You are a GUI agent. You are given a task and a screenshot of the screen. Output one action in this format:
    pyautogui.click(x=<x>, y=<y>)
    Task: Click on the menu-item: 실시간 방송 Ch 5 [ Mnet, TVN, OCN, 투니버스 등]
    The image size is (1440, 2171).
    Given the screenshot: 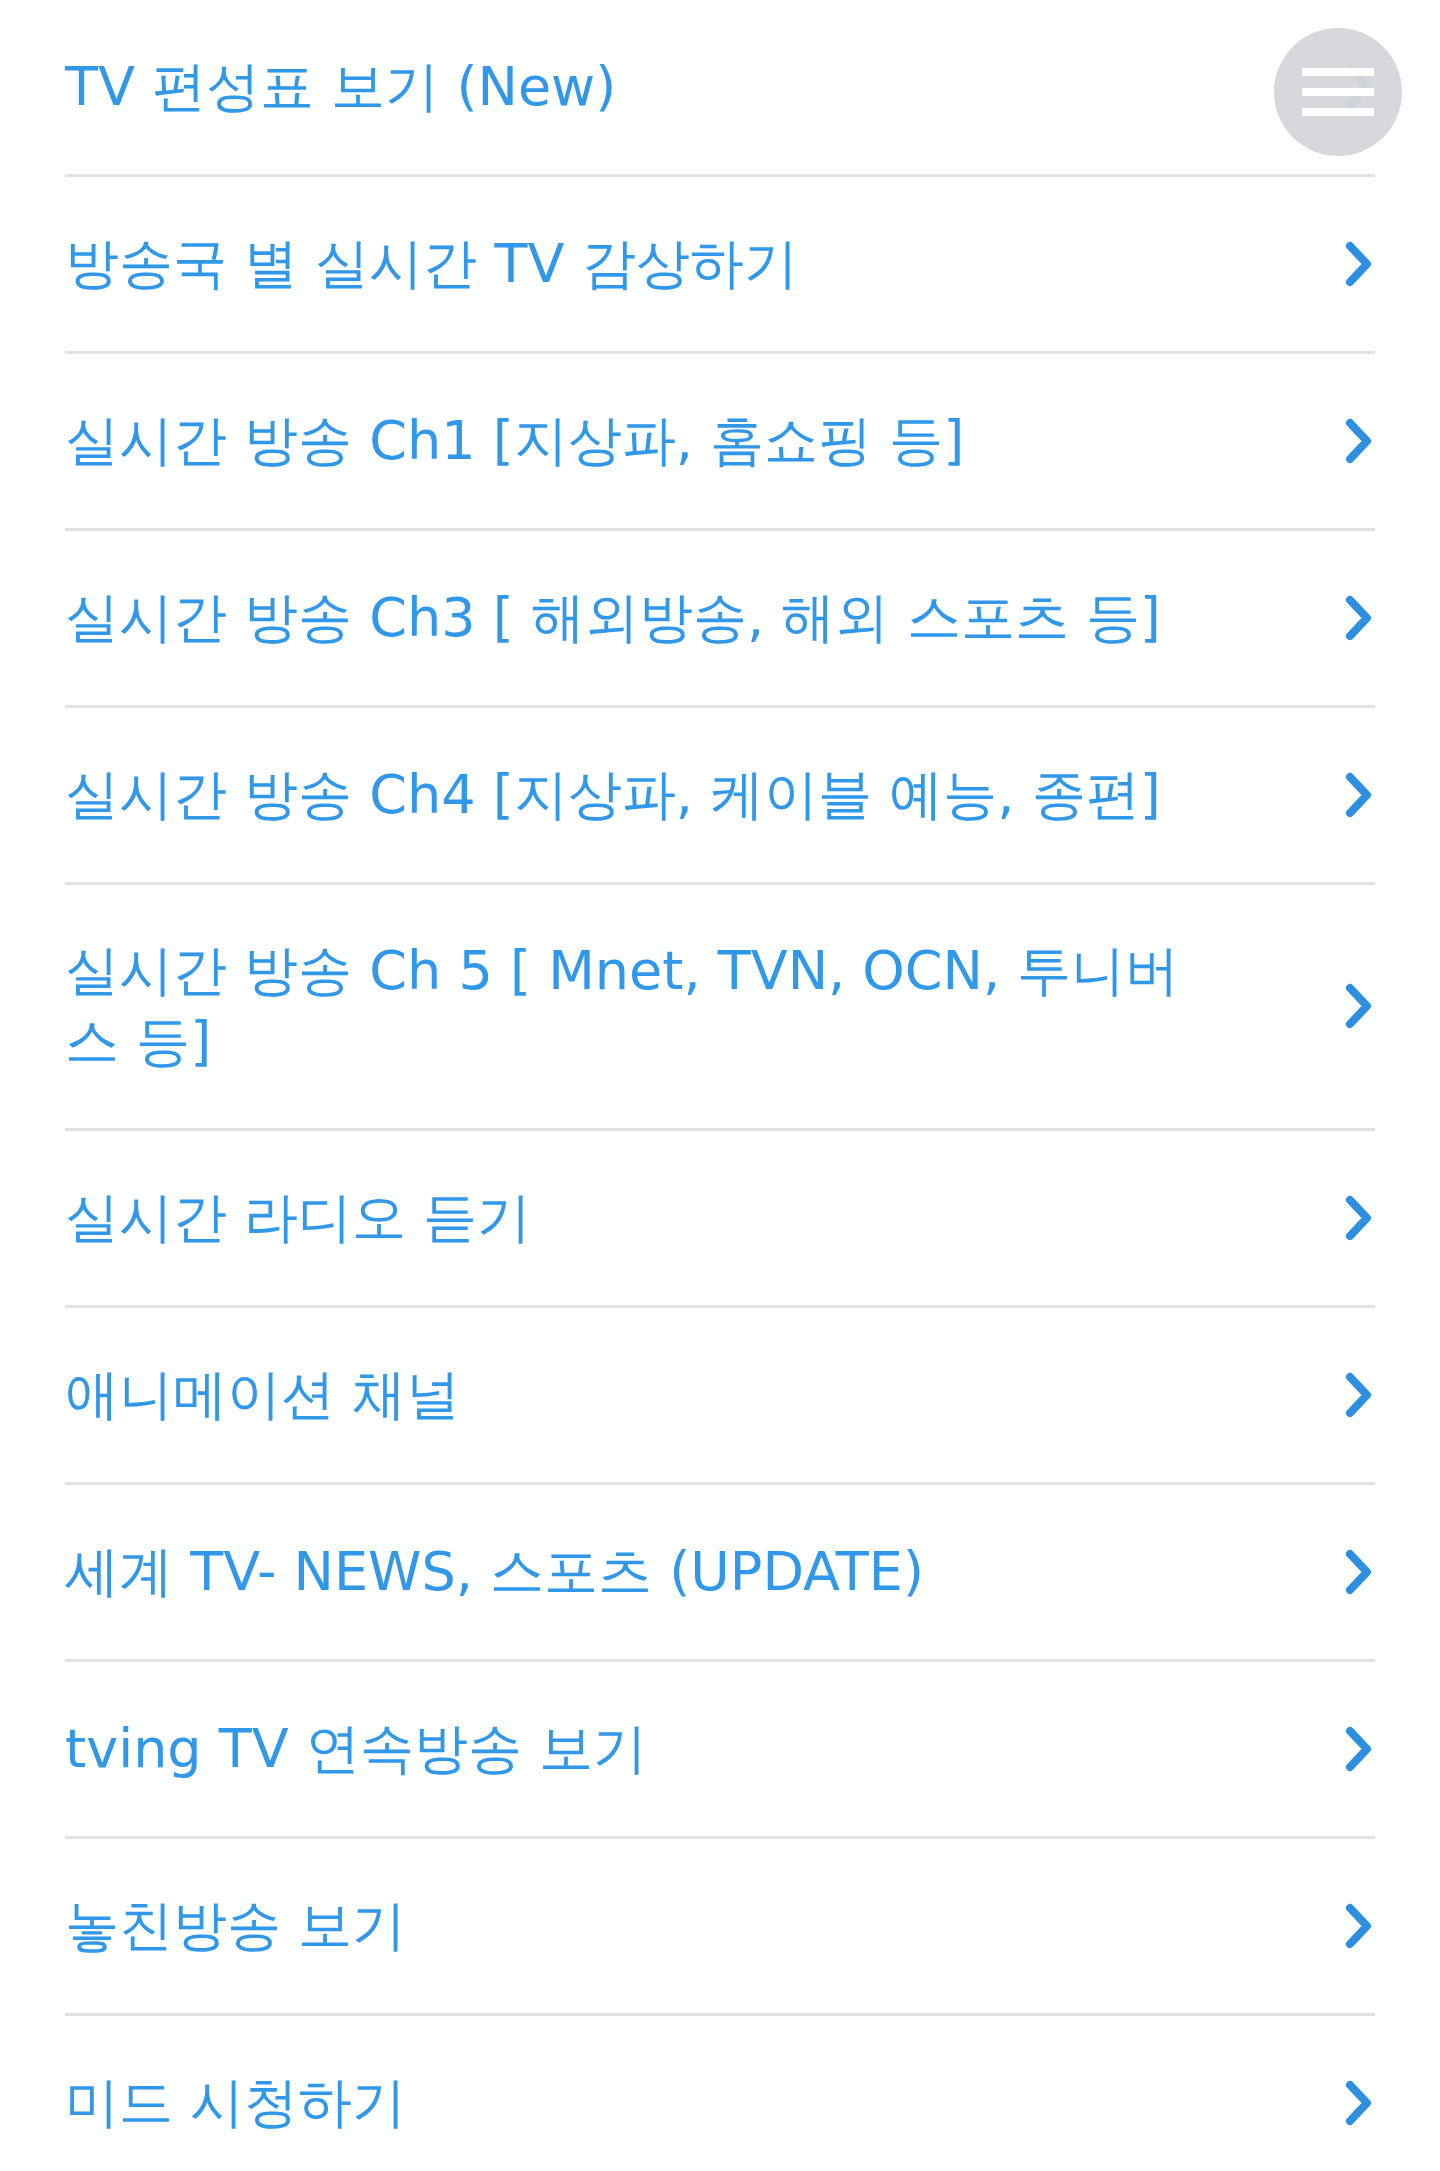 What is the action you would take?
    pyautogui.click(x=720, y=1006)
    